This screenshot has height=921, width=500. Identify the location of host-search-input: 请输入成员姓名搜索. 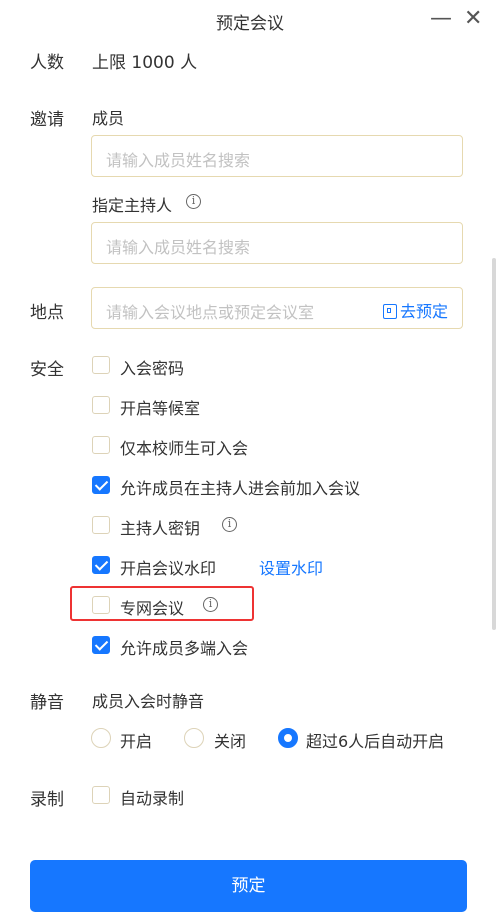
(277, 243).